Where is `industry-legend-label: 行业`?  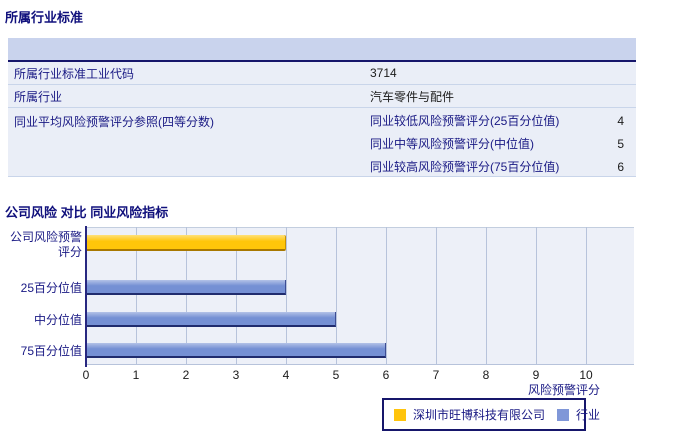 industry-legend-label: 行业 is located at coordinates (588, 415).